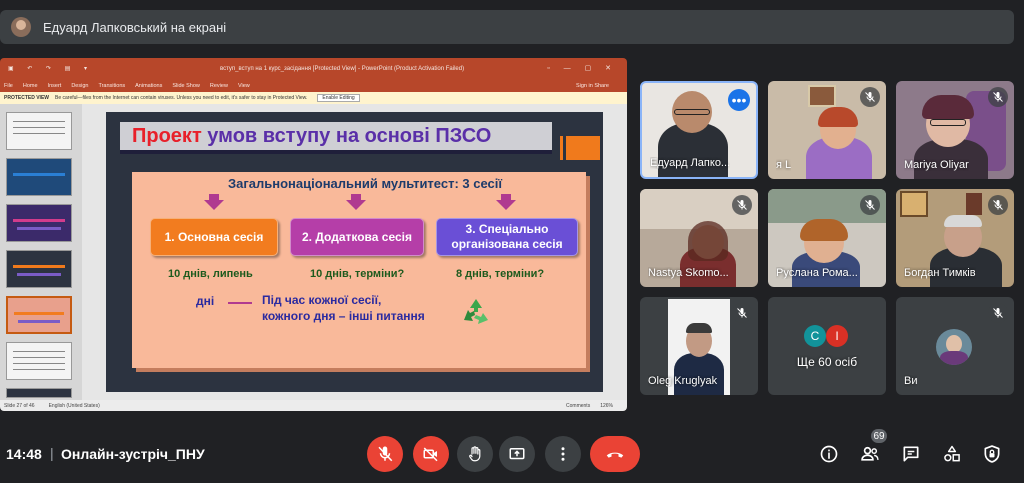 This screenshot has width=1024, height=483. Describe the element at coordinates (338, 98) in the screenshot. I see `enable-editing-button: Enable Editing` at that location.